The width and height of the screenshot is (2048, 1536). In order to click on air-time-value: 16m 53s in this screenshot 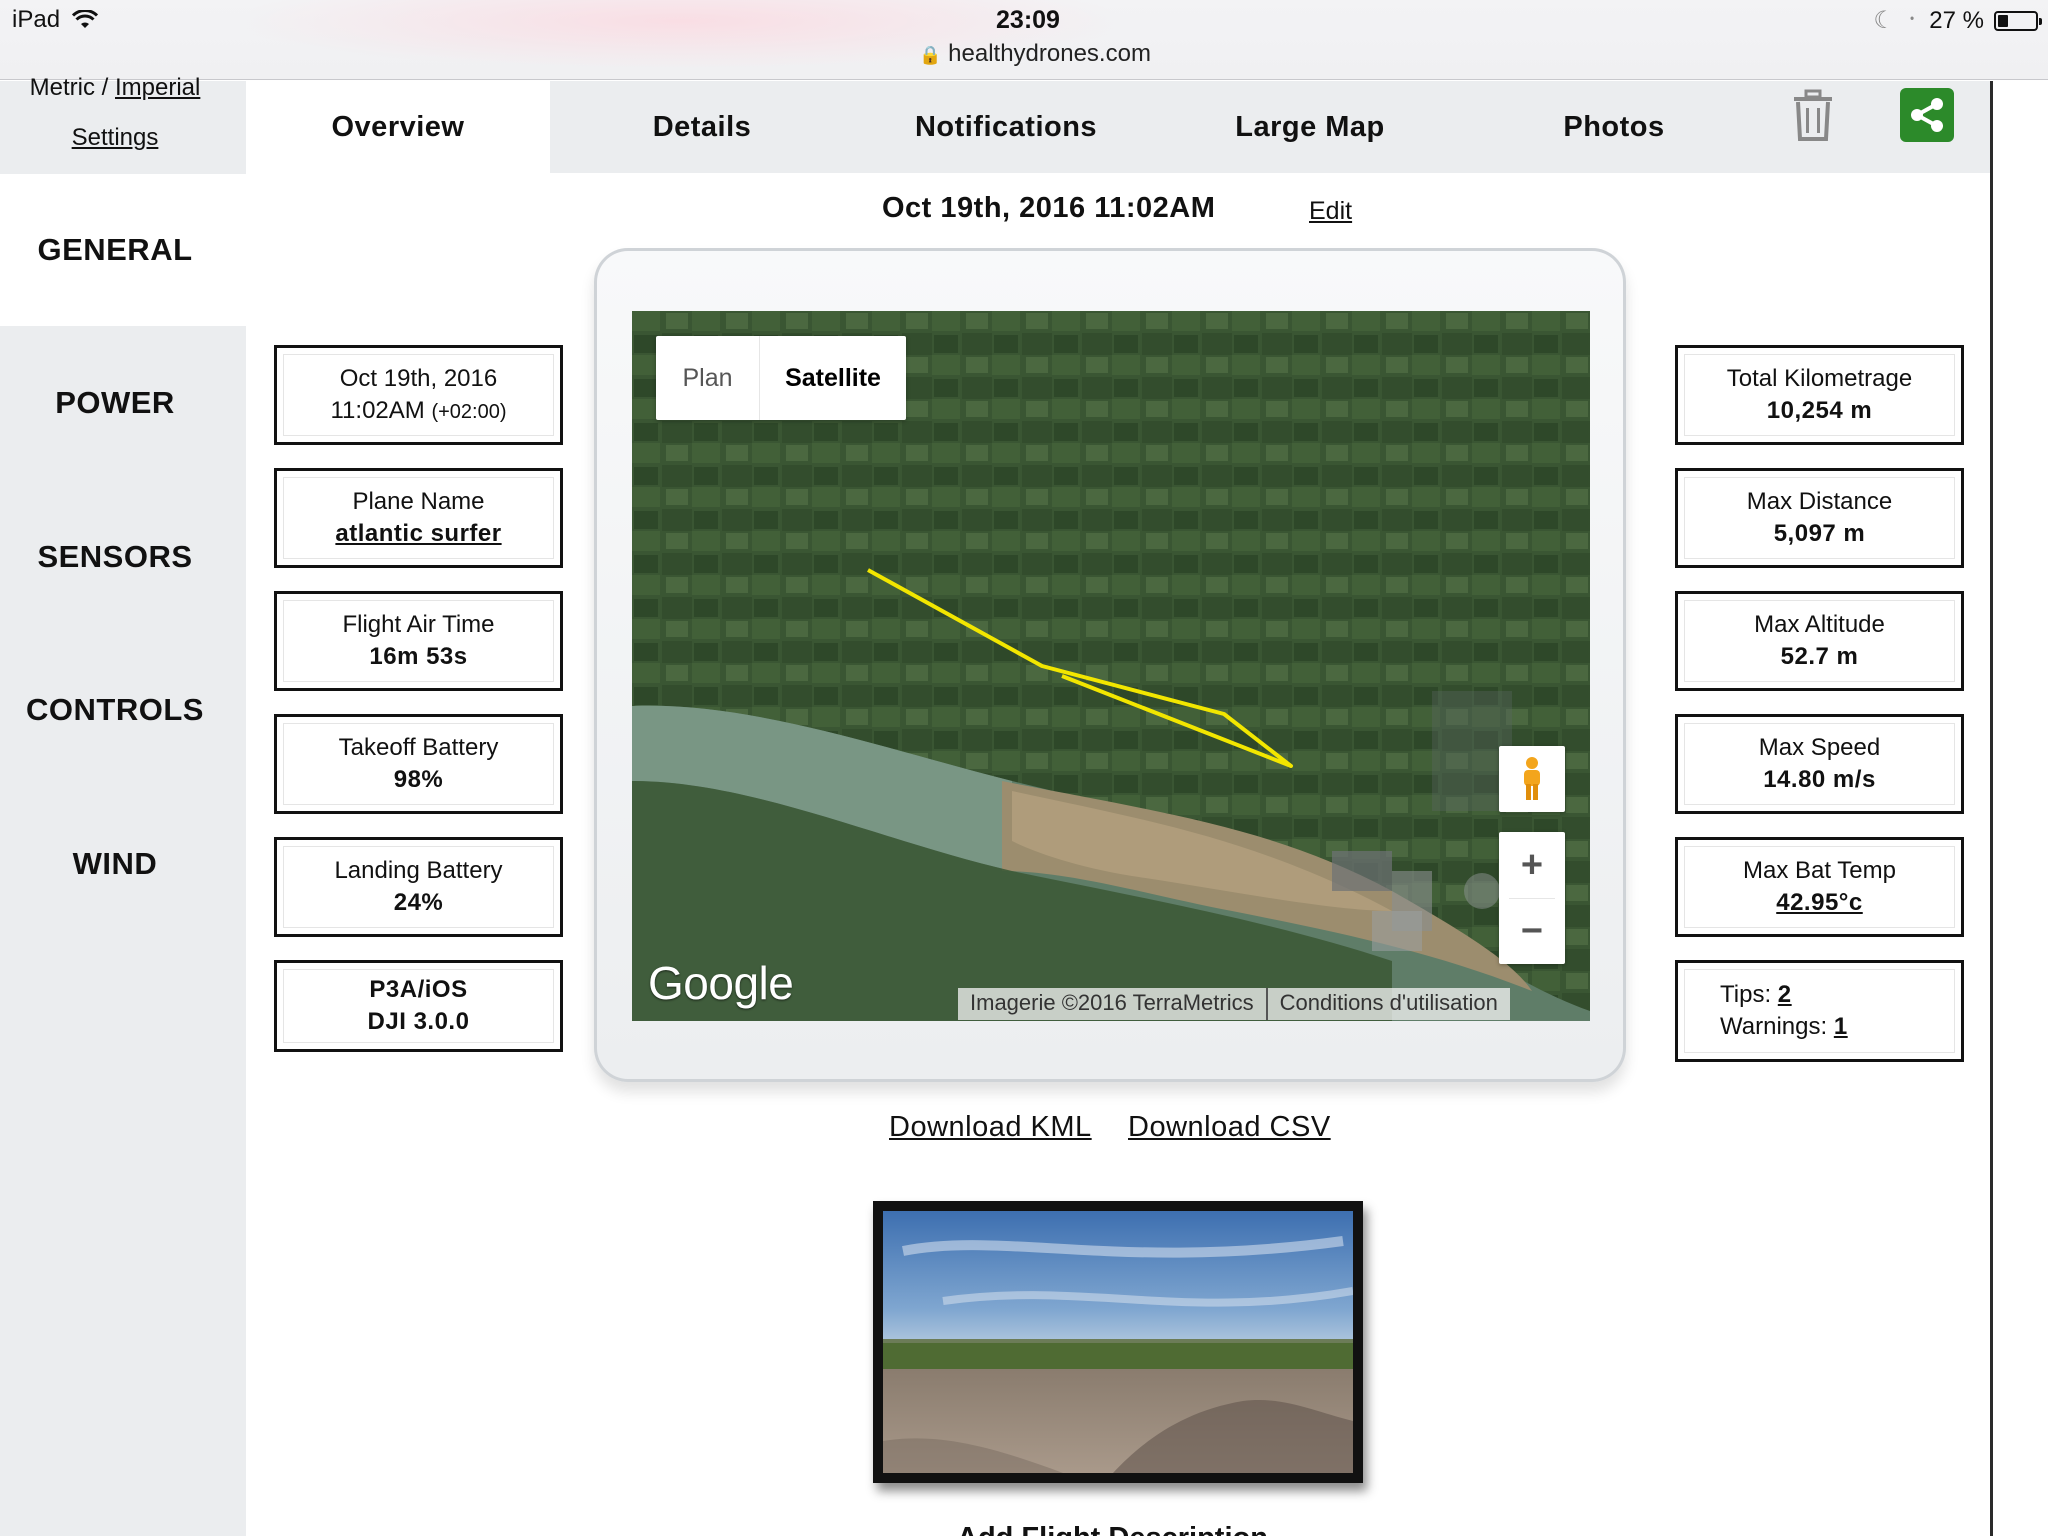, I will do `click(418, 656)`.